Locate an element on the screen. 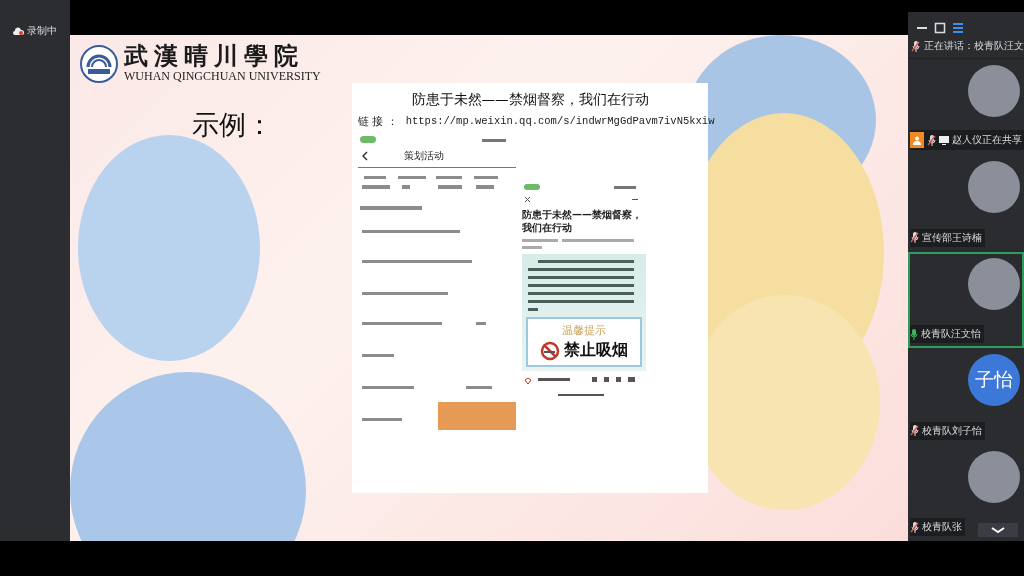 This screenshot has height=576, width=1024. recording-label: 录制中 is located at coordinates (42, 31).